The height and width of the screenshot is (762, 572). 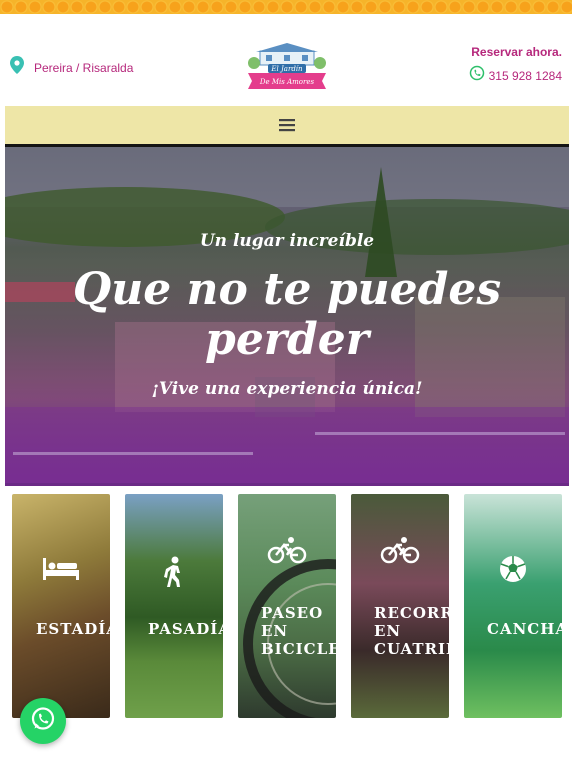 I want to click on service-label: PASEO EN BICICLETA, so click(x=298, y=631).